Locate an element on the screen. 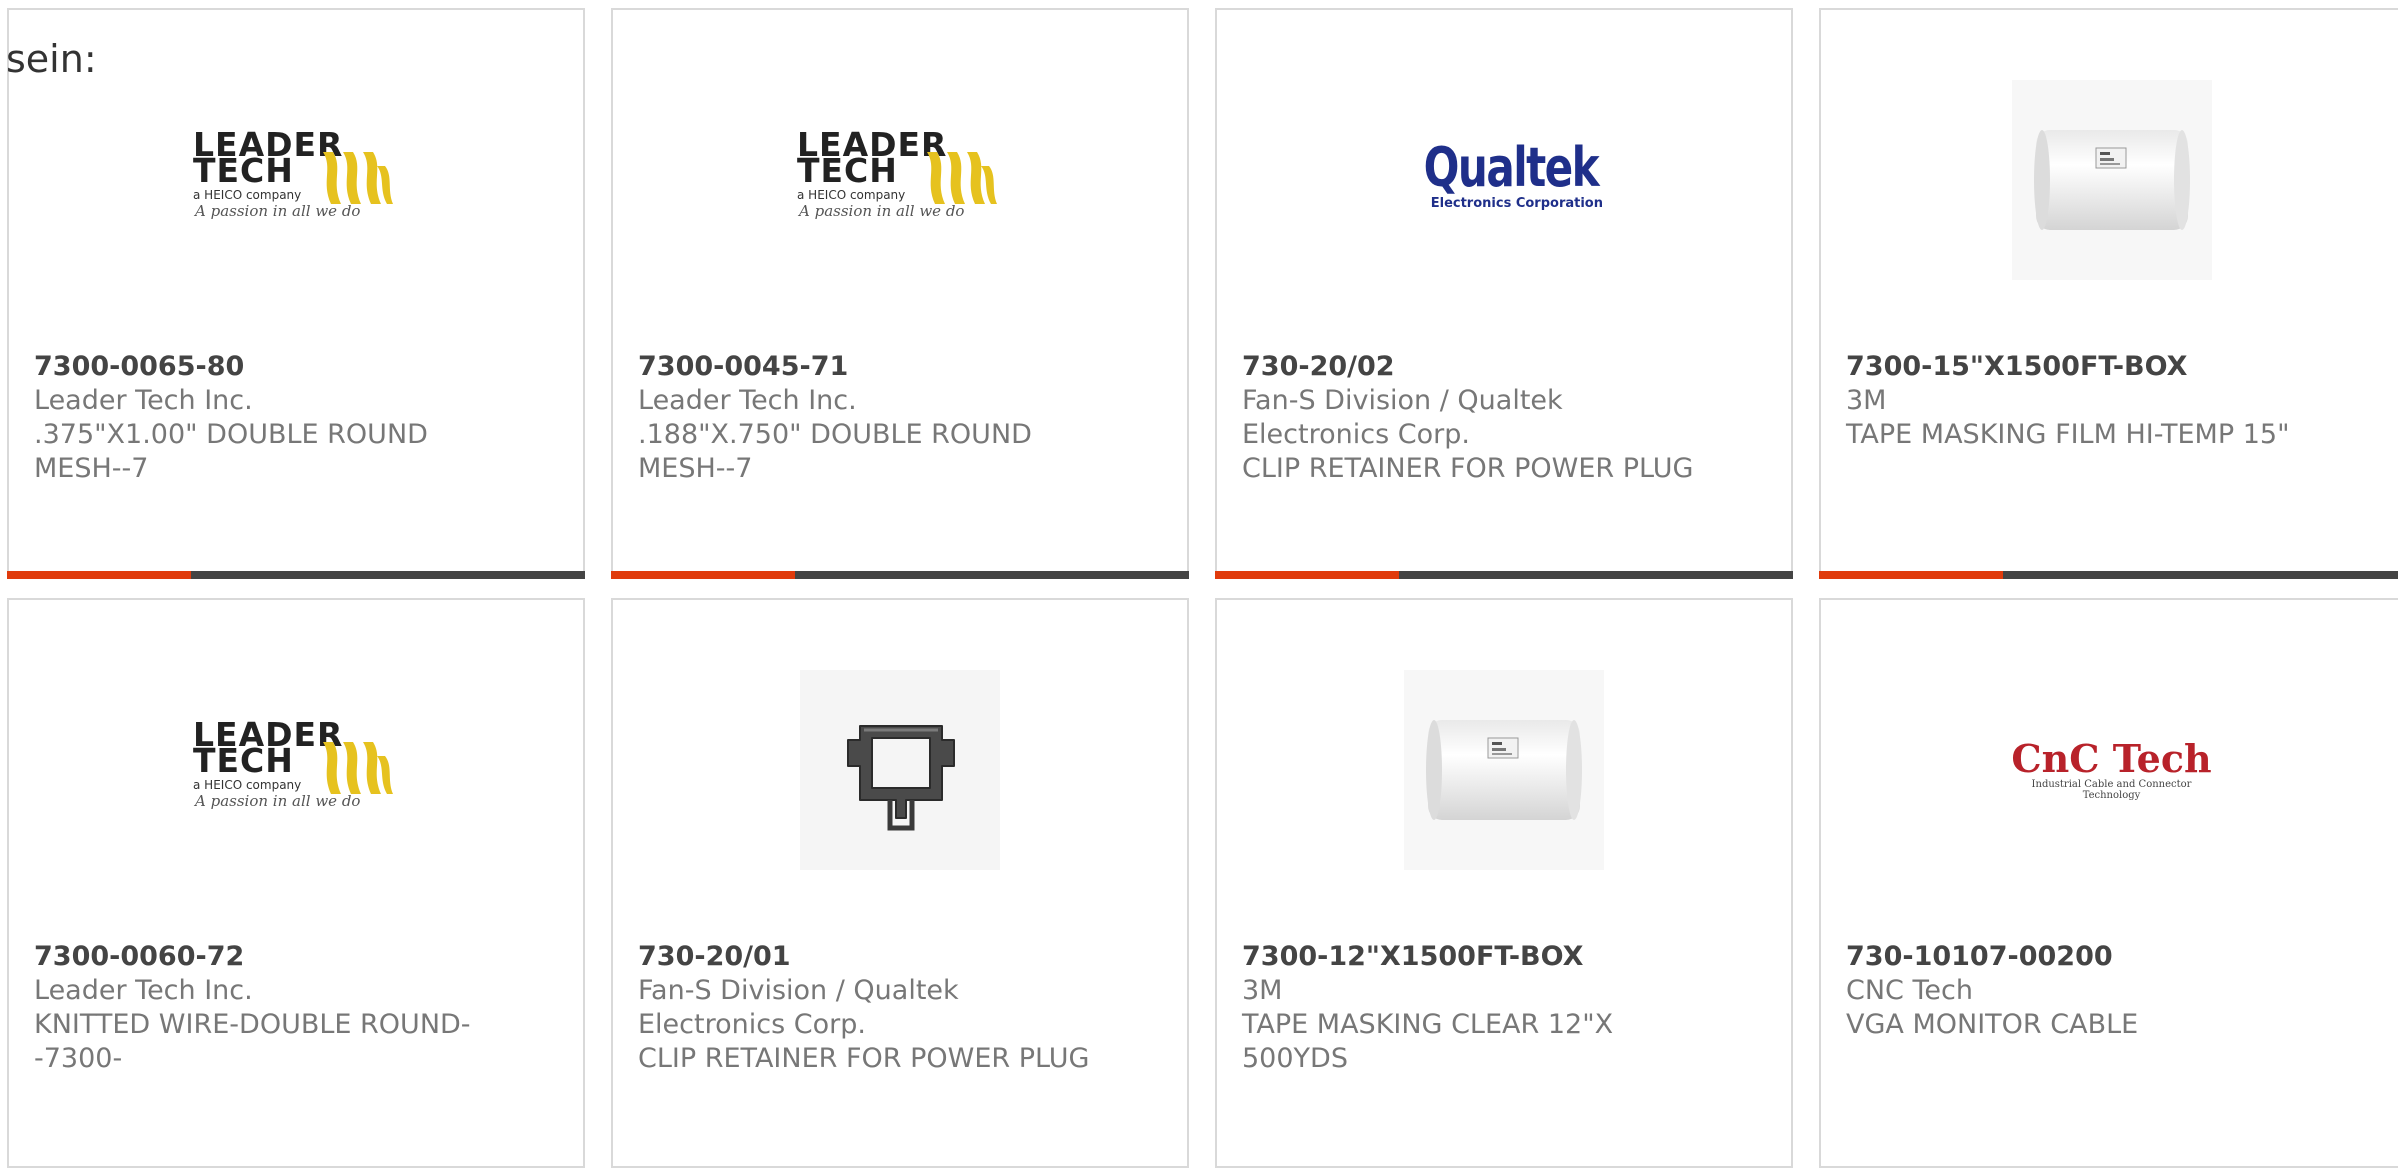 This screenshot has width=2398, height=1168. intro-text: sein: is located at coordinates (51, 59).